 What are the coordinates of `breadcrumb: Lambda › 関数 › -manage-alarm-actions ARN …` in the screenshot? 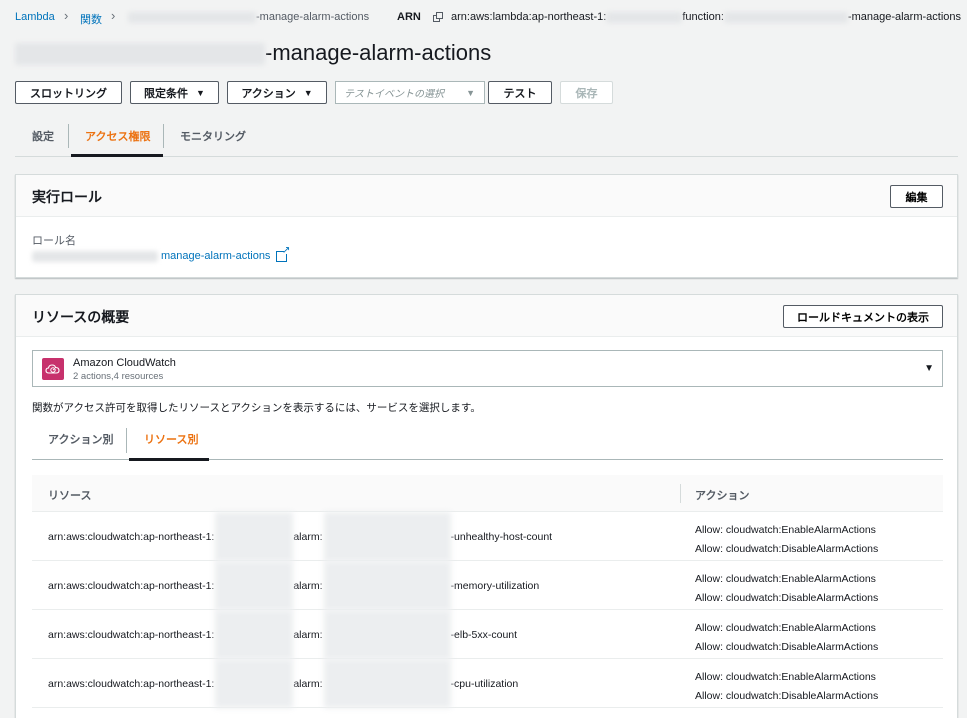 It's located at (483, 17).